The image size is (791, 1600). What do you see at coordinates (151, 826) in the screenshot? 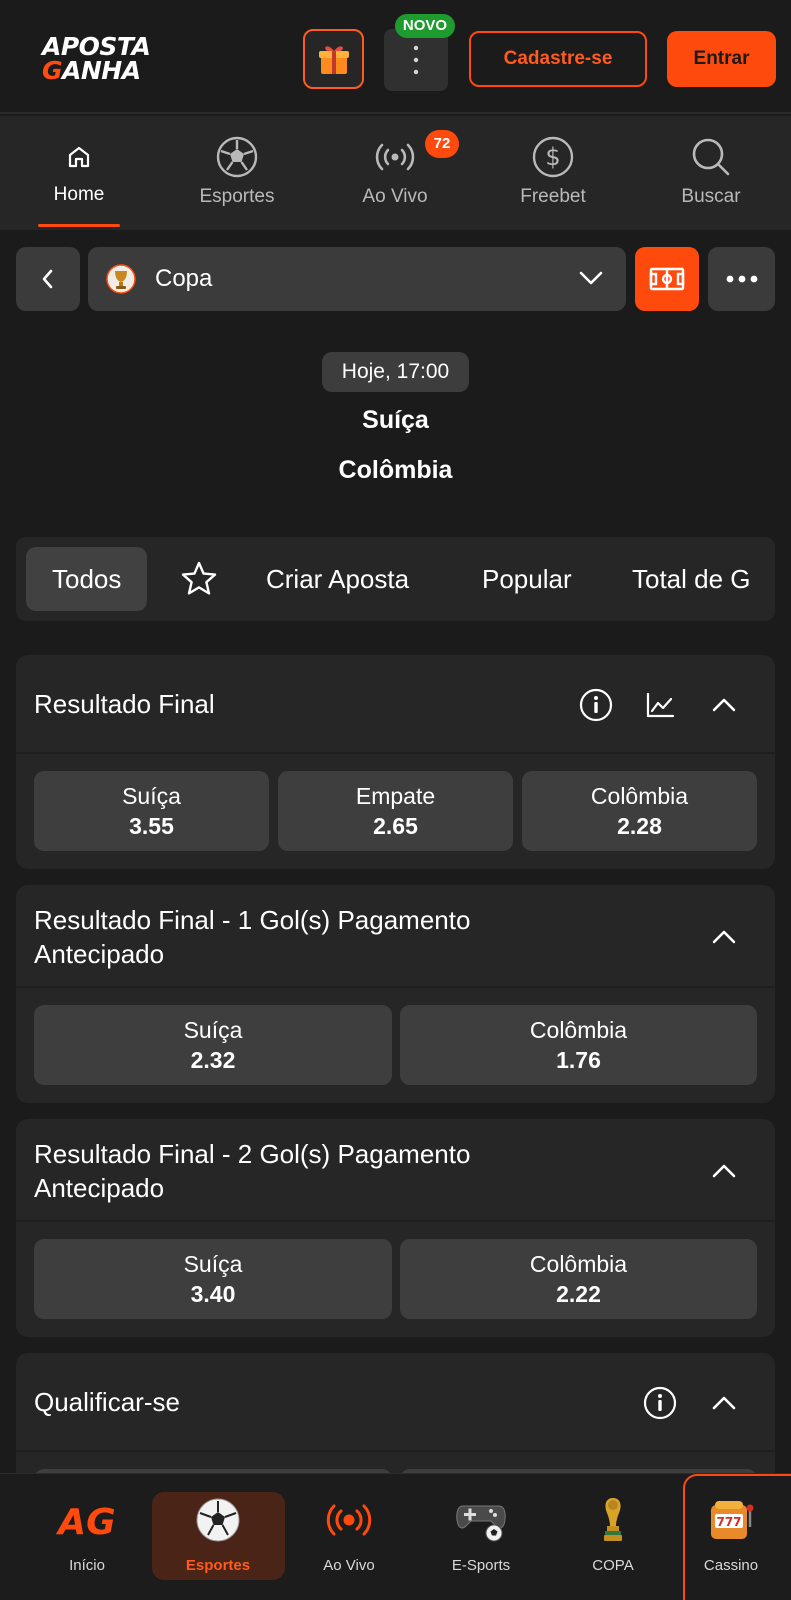
I see `odd-price: 3.55` at bounding box center [151, 826].